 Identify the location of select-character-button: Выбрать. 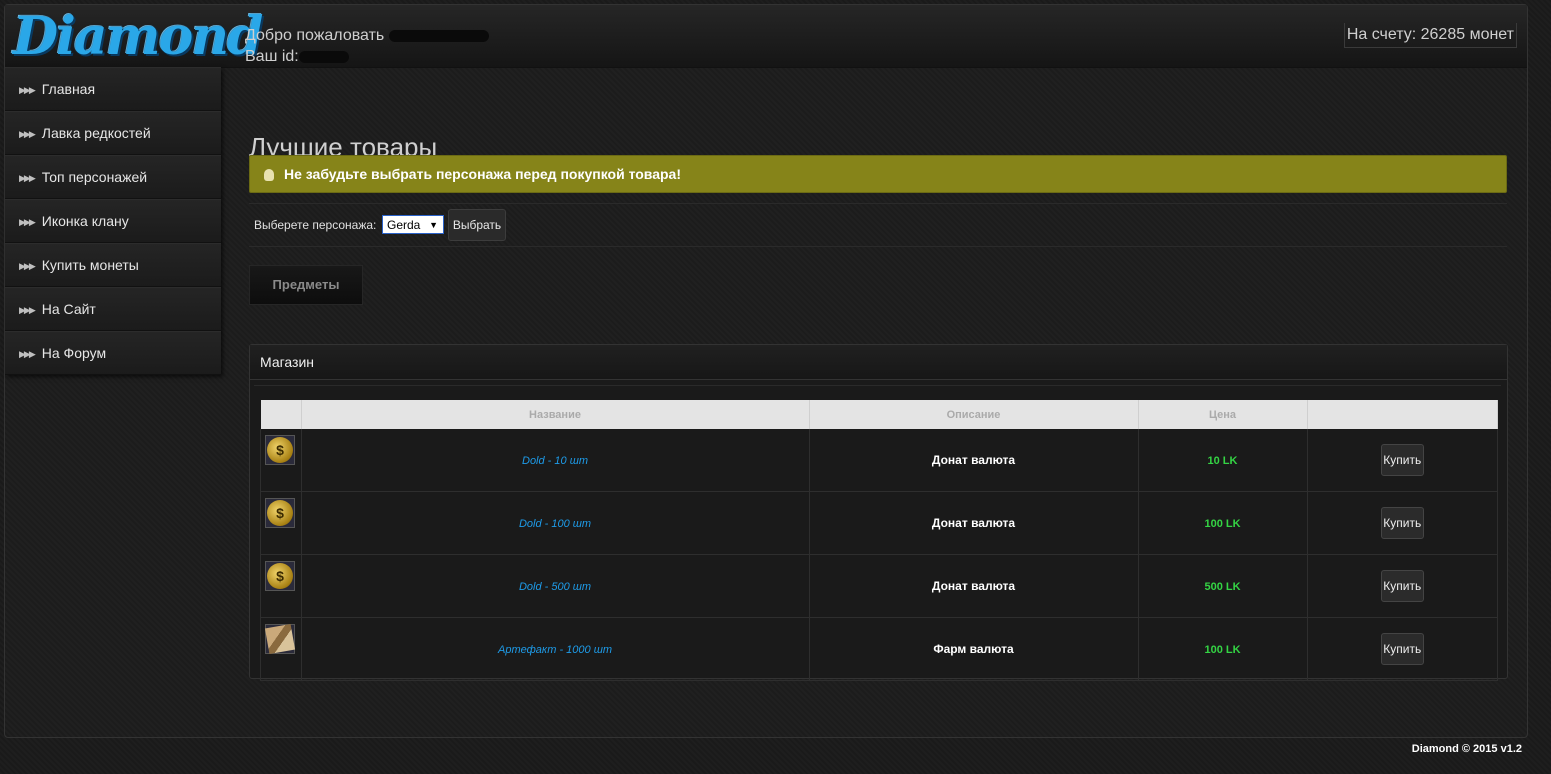
(477, 225).